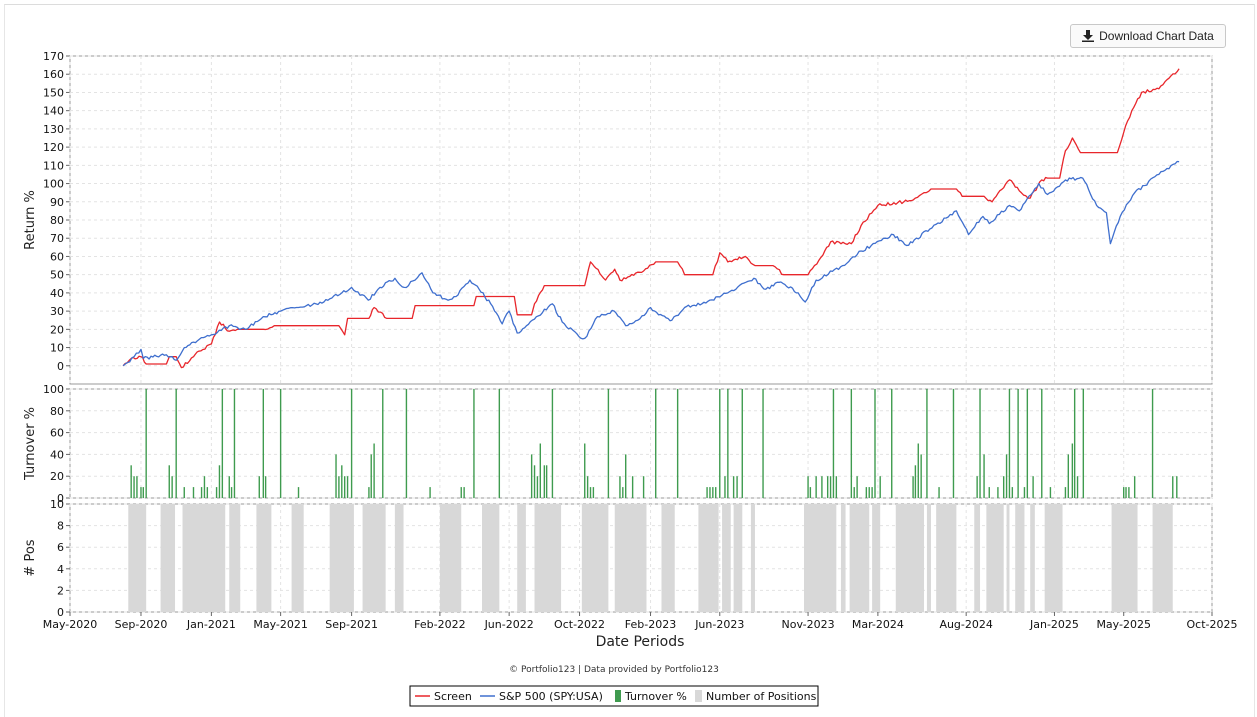 This screenshot has height=717, width=1257. Describe the element at coordinates (53, 56) in the screenshot. I see `returns-ytick-label: 170` at that location.